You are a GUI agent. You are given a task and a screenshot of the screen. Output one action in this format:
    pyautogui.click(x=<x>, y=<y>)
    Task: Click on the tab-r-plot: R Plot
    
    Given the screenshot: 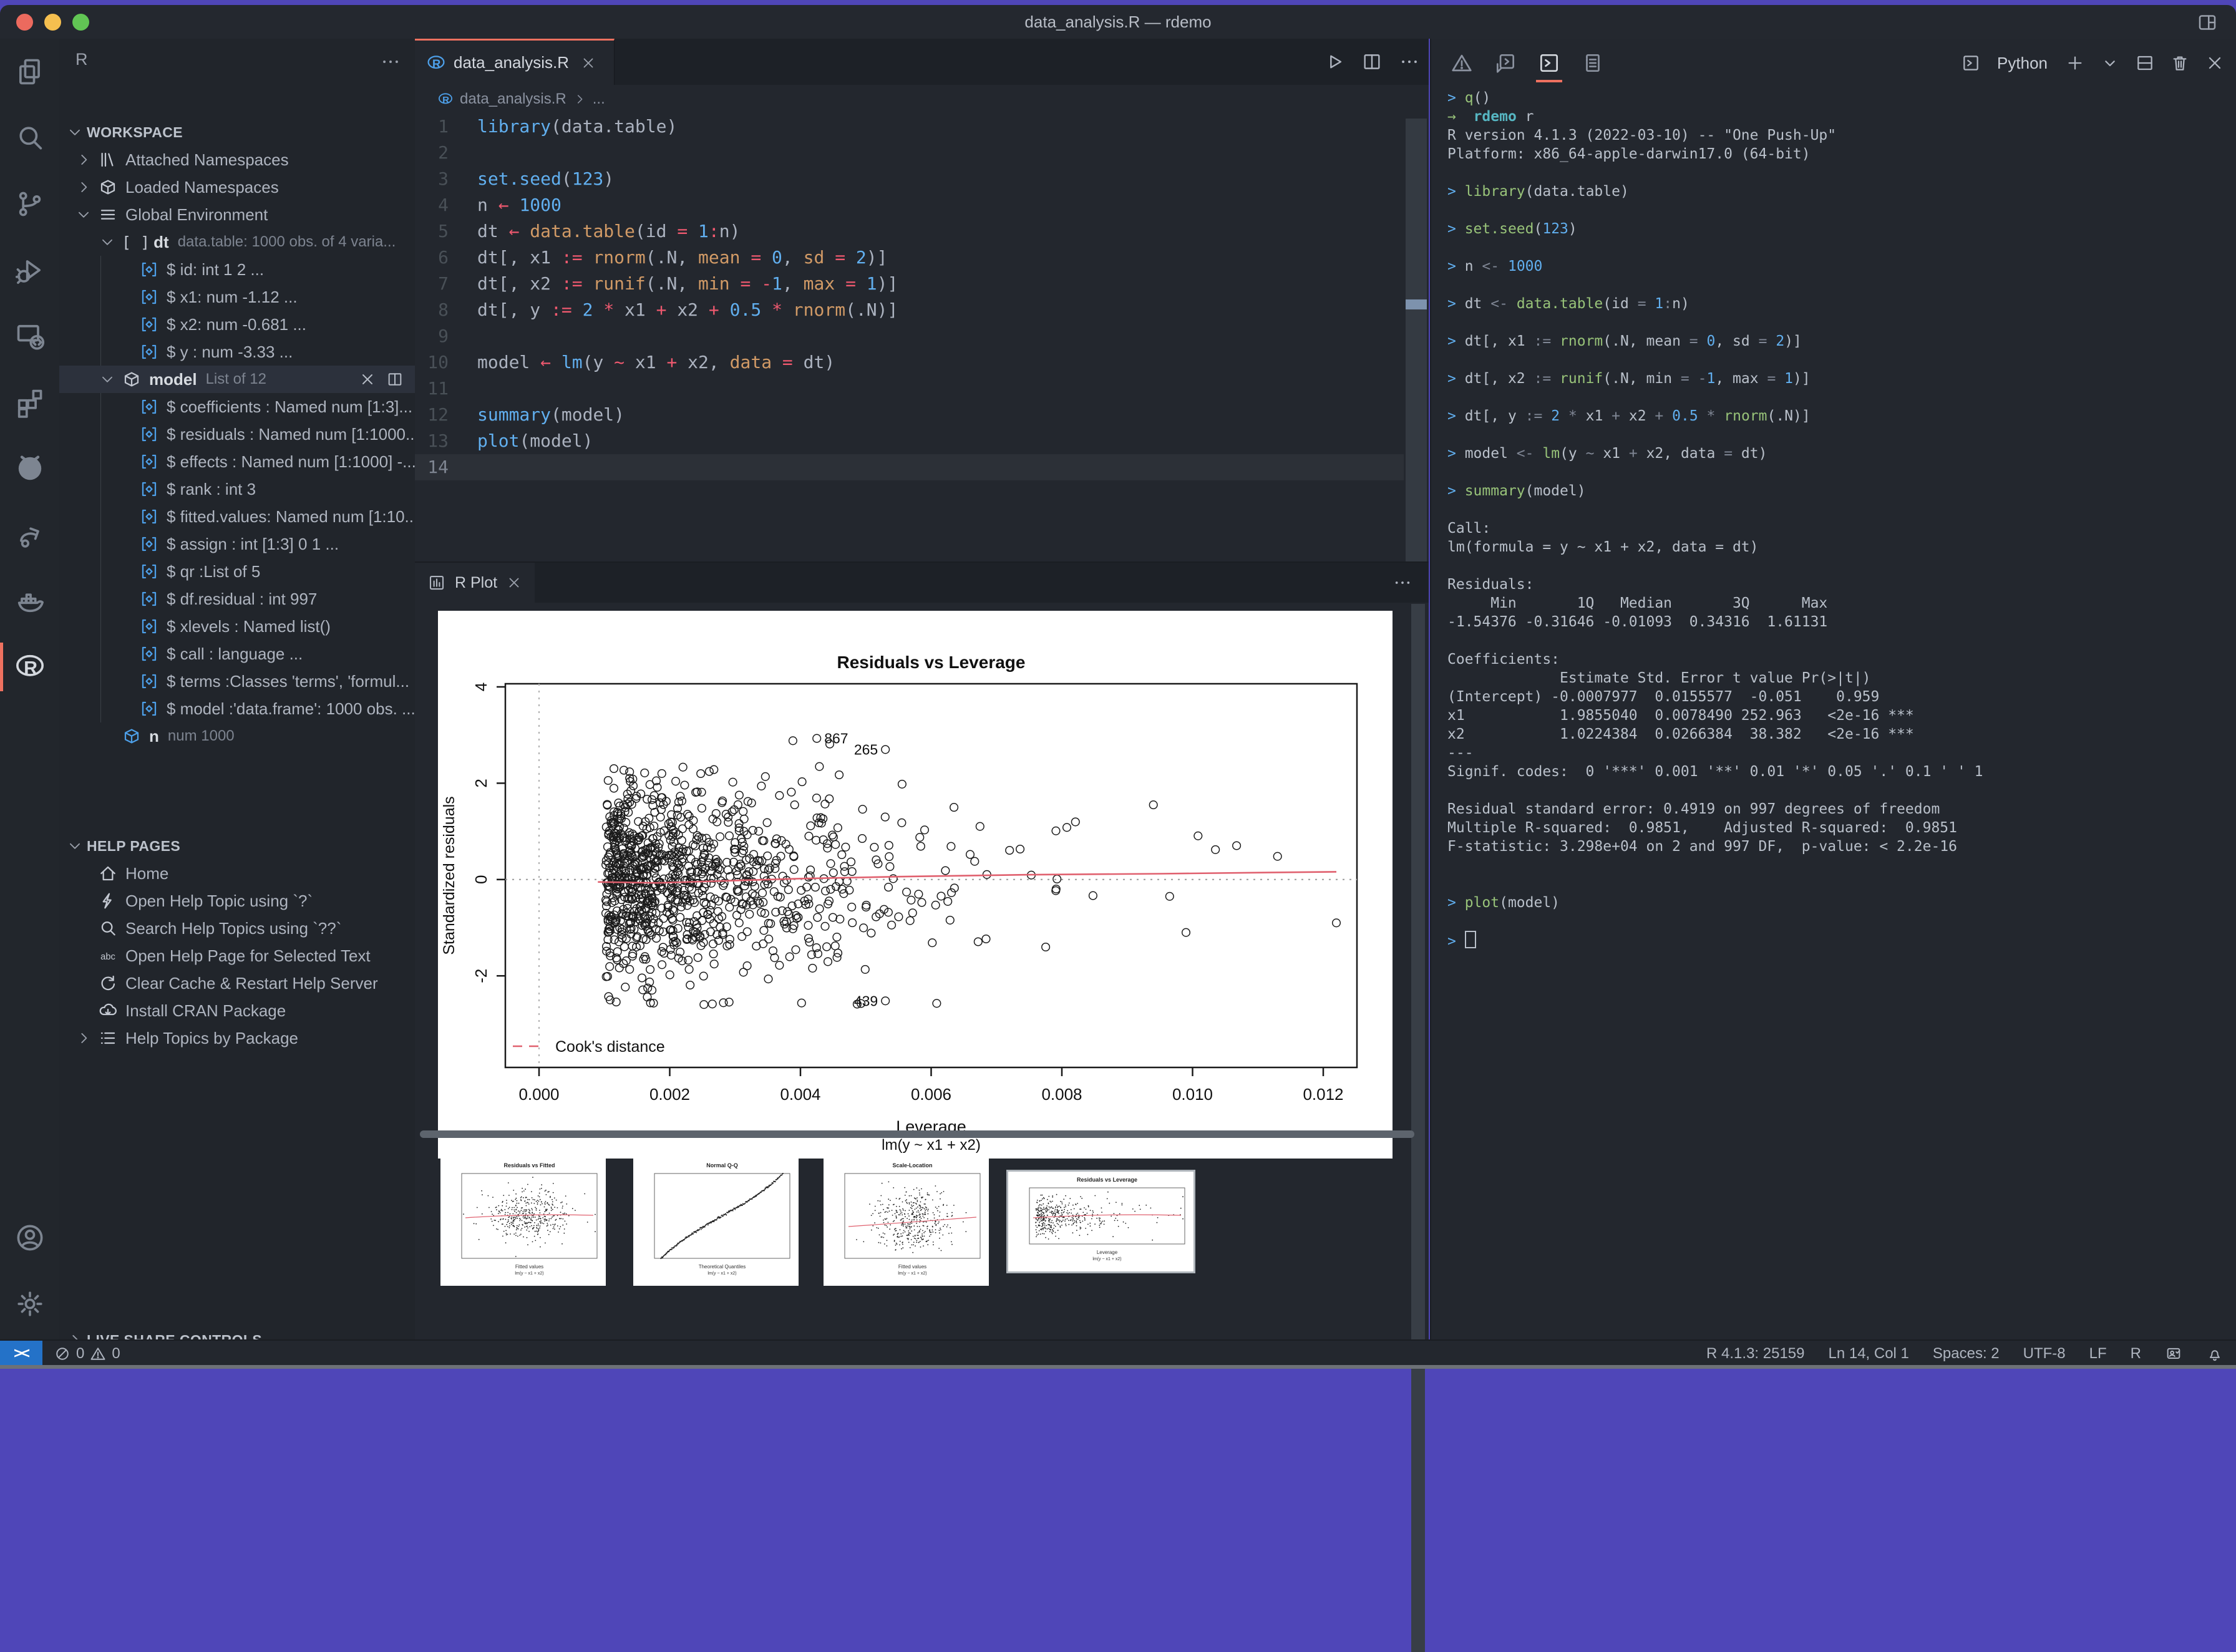 What is the action you would take?
    pyautogui.click(x=475, y=583)
    